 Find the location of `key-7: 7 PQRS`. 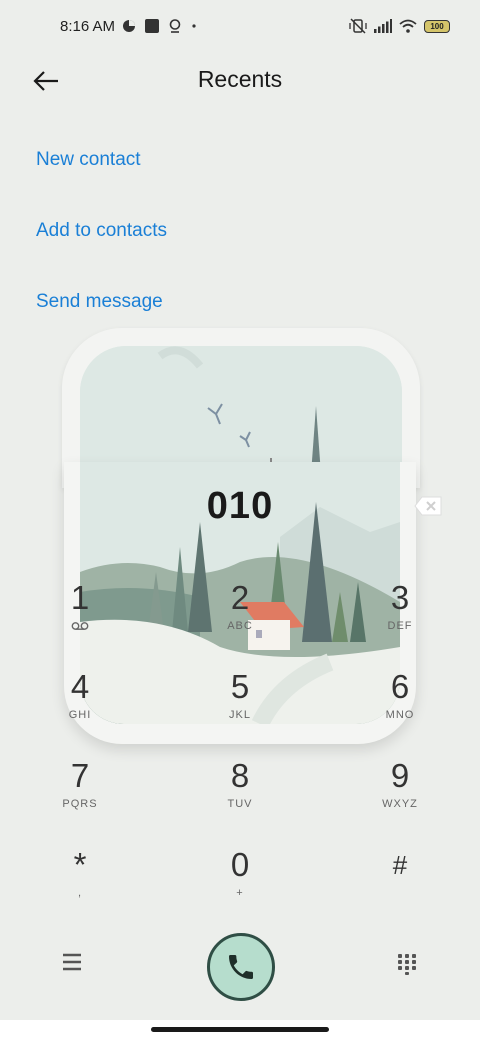

key-7: 7 PQRS is located at coordinates (80, 796).